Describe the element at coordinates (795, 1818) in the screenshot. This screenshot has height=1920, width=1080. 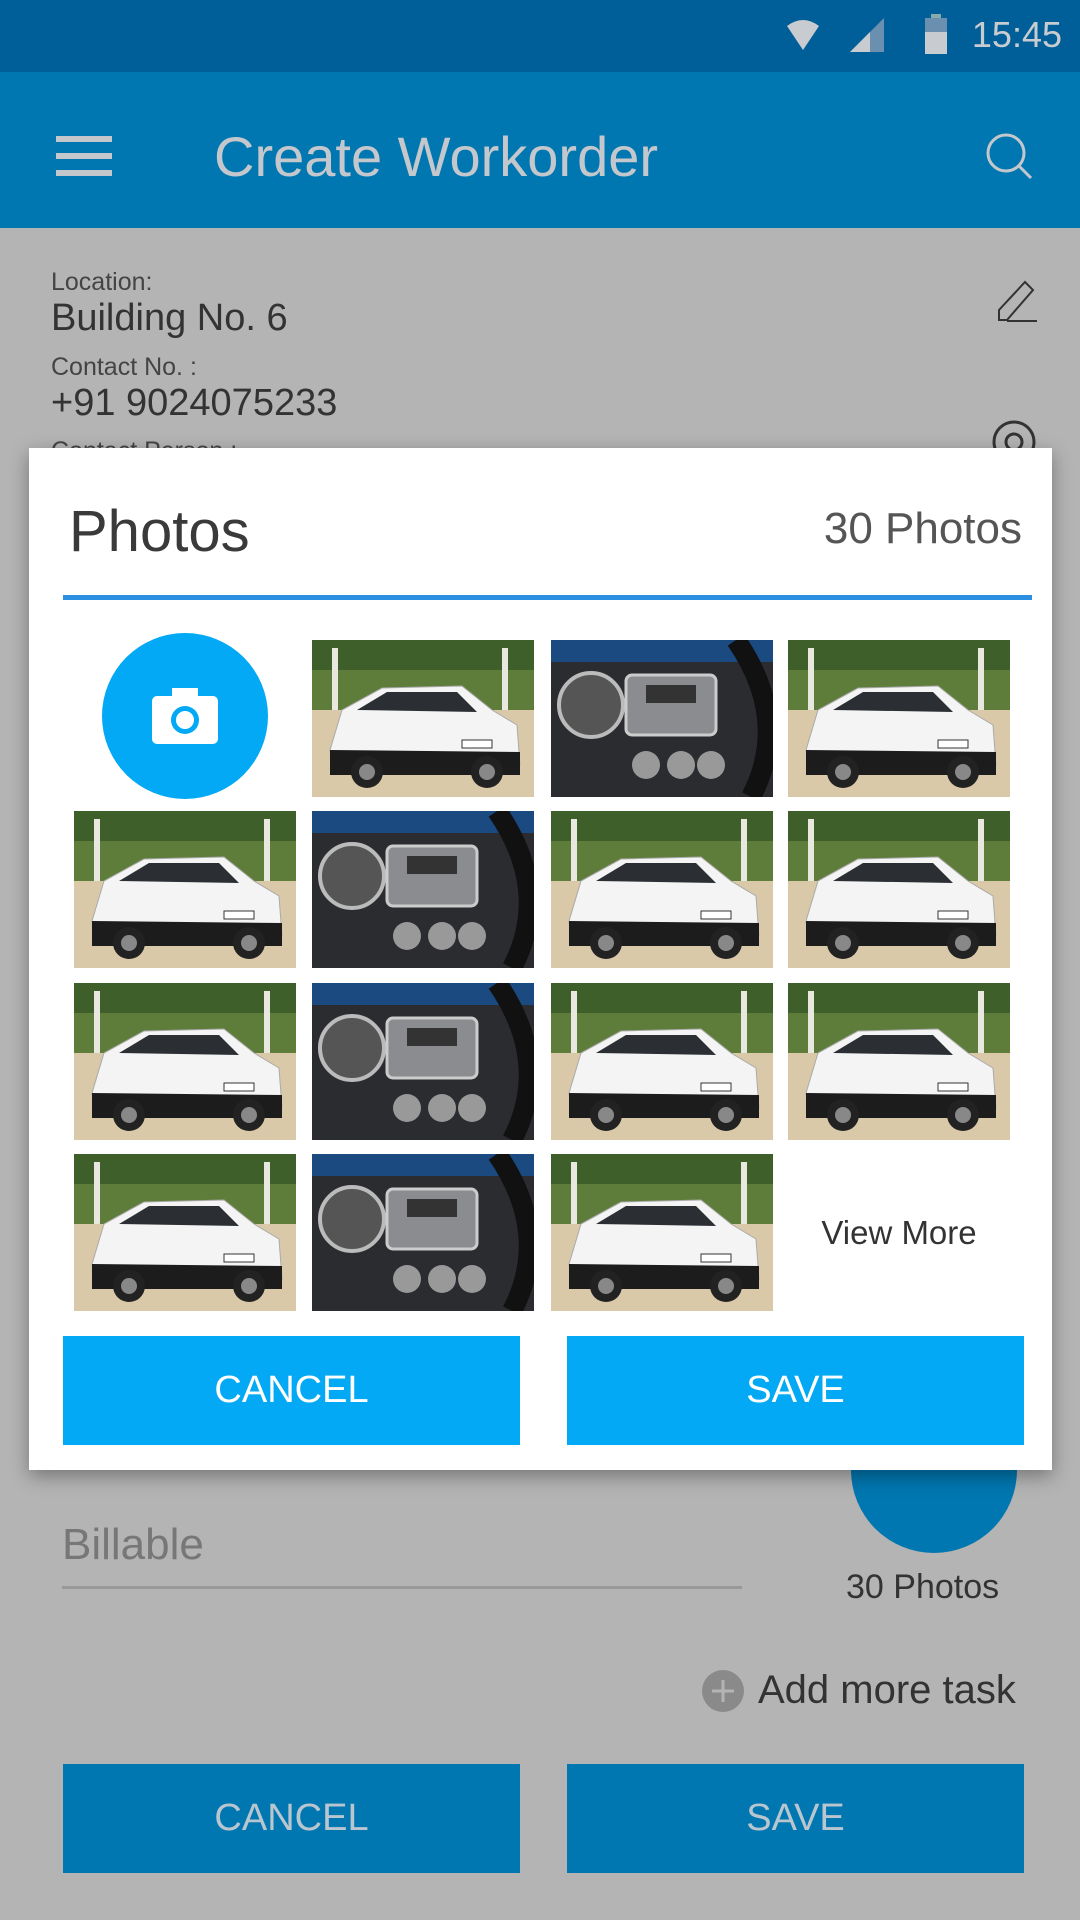
I see `save-button: SAVE` at that location.